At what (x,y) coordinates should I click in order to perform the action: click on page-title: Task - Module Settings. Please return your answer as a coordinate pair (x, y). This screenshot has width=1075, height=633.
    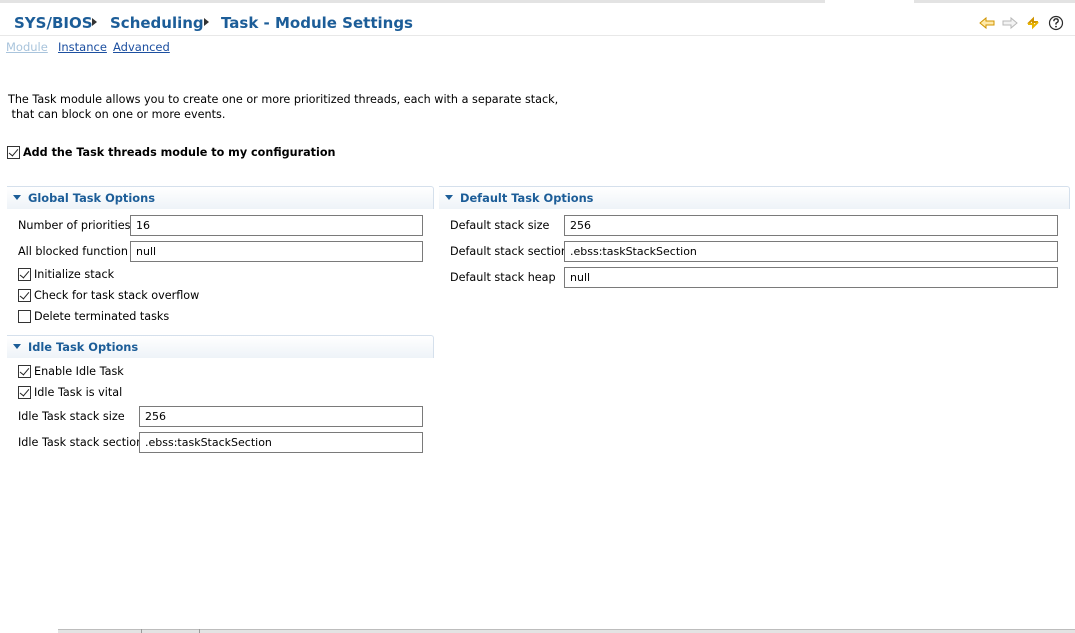
    Looking at the image, I should click on (317, 23).